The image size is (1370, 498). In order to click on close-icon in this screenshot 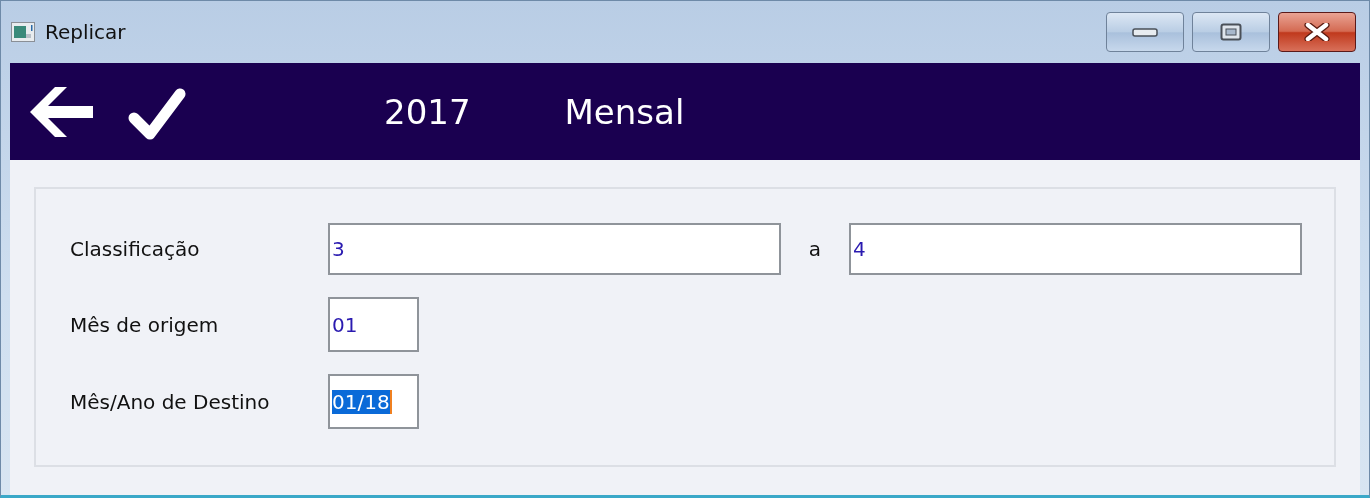, I will do `click(1317, 32)`.